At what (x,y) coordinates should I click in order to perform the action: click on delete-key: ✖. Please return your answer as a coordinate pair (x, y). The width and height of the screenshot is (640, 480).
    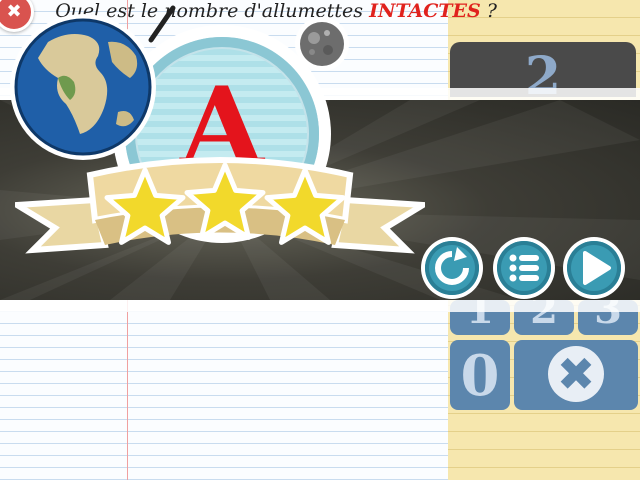
    Looking at the image, I should click on (576, 375).